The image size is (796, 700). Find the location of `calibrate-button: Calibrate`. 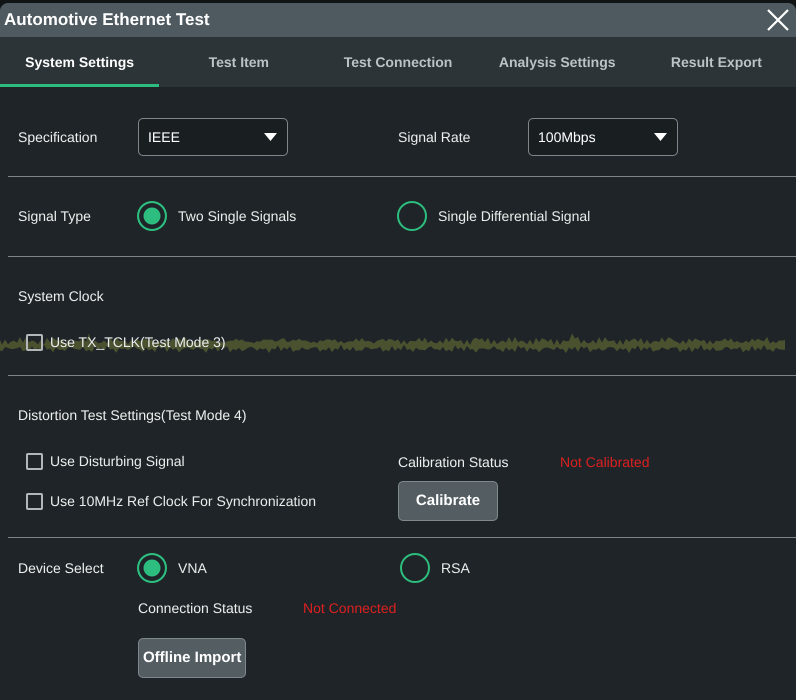

calibrate-button: Calibrate is located at coordinates (448, 501).